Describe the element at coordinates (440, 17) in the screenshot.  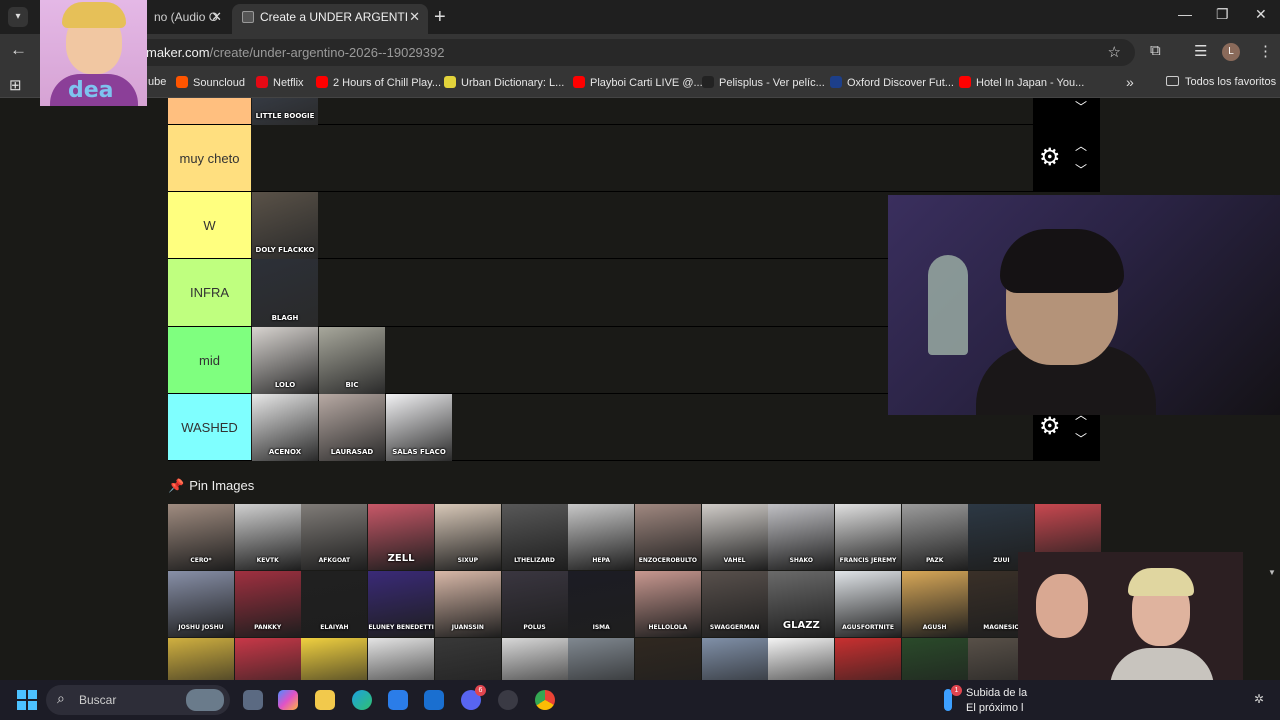
I see `new-tab-icon: +` at that location.